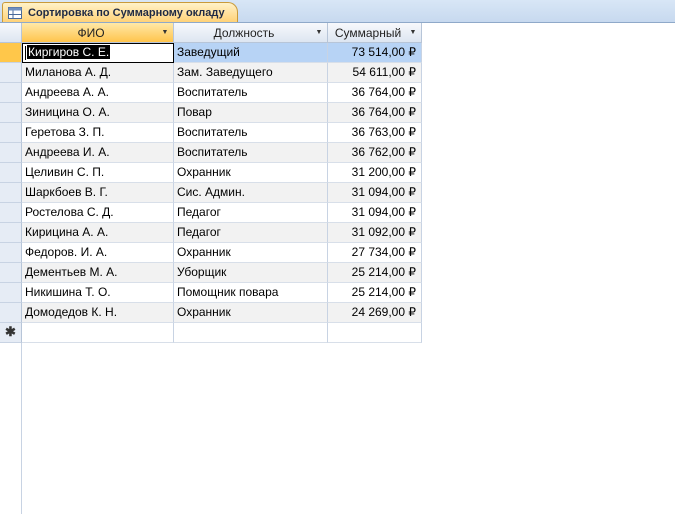 The image size is (675, 514). Describe the element at coordinates (126, 12) in the screenshot. I see `tab-title: Сортировка по Суммарному окладу` at that location.